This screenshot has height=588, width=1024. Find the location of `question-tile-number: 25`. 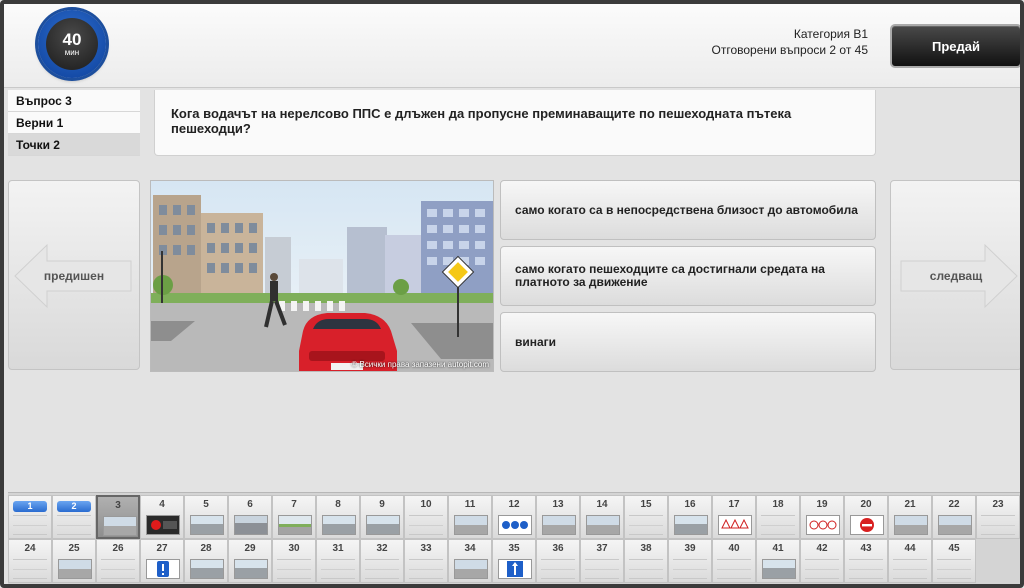

question-tile-number: 25 is located at coordinates (74, 548).